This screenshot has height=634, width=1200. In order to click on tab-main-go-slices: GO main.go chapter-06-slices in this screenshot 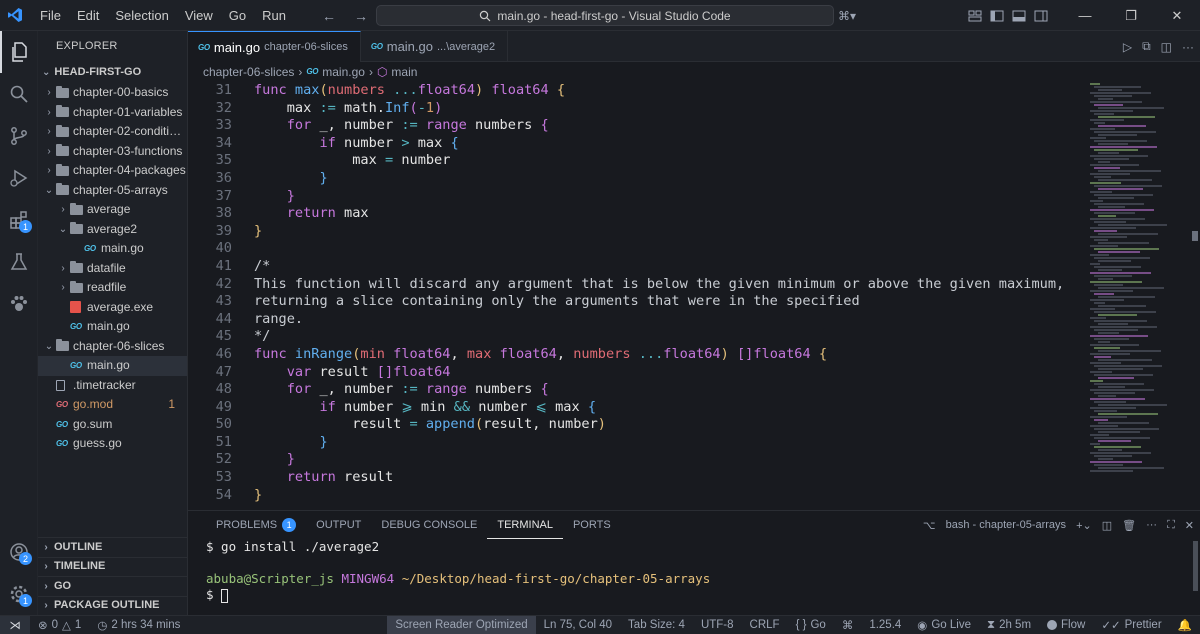, I will do `click(274, 46)`.